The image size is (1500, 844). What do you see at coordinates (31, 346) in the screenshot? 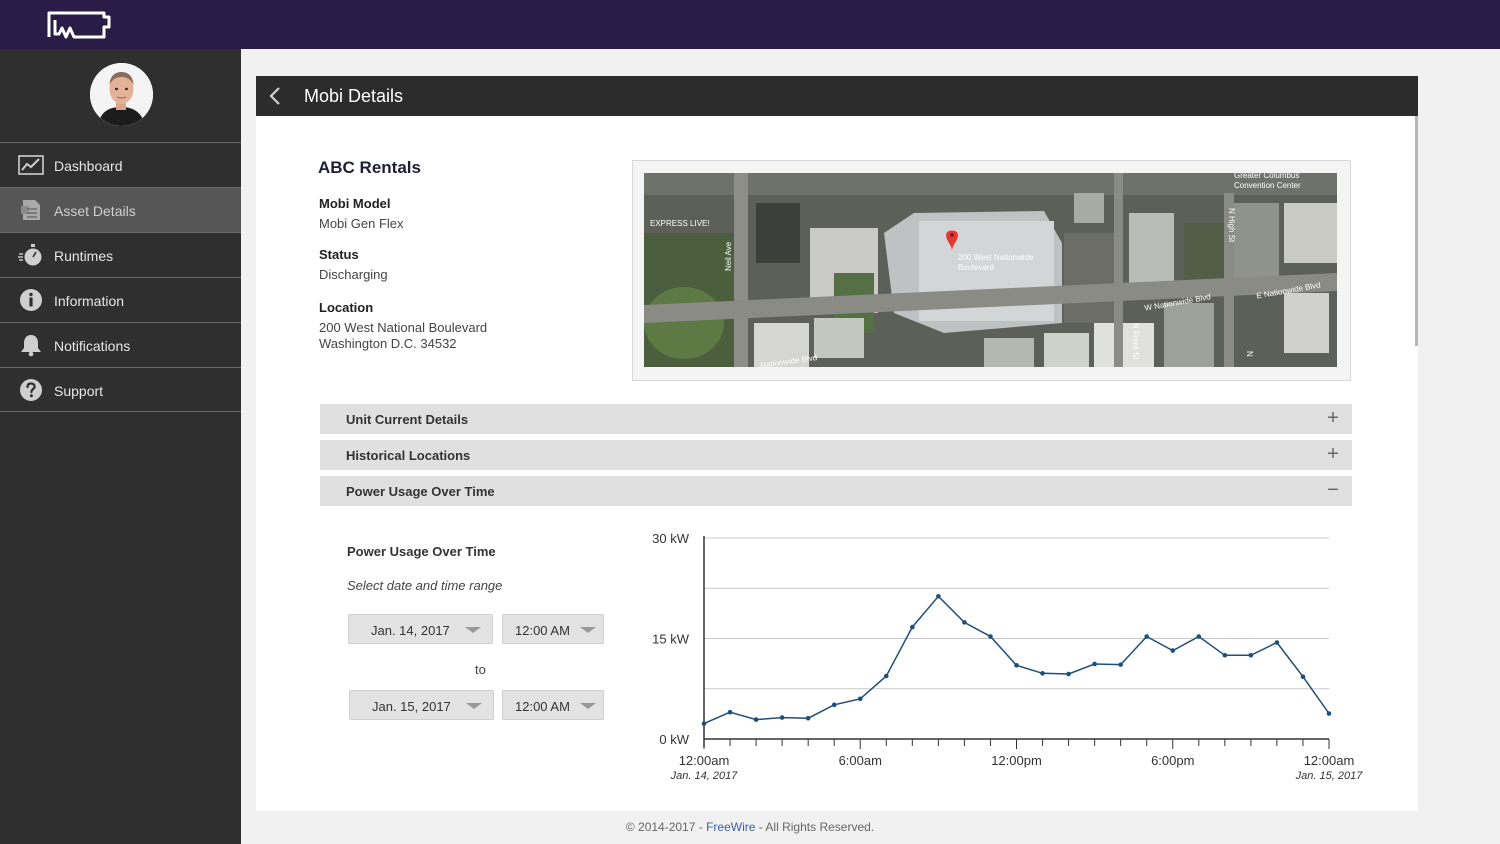
I see `bell-icon` at bounding box center [31, 346].